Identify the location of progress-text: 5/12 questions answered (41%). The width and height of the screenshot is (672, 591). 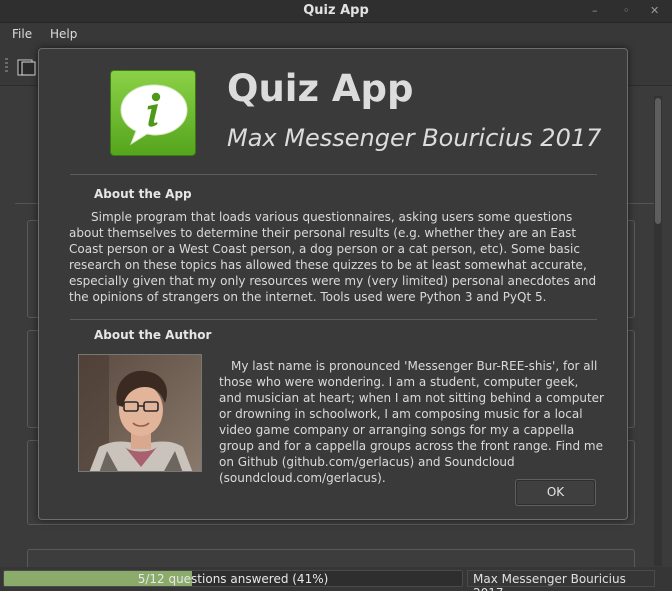
(233, 579).